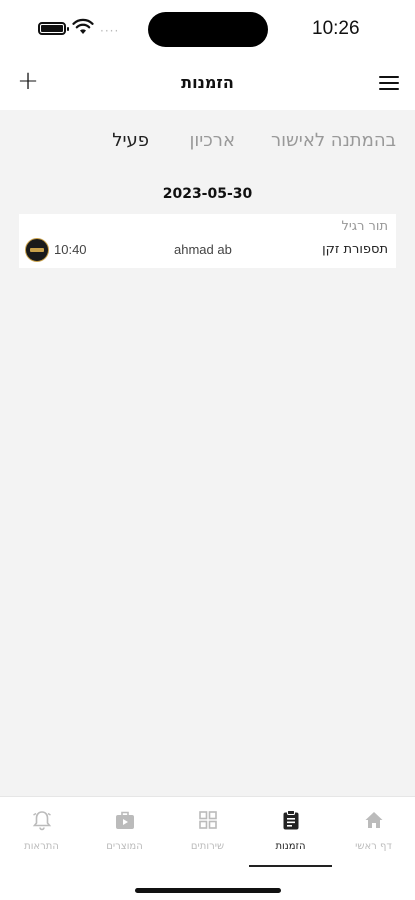 The height and width of the screenshot is (900, 415). What do you see at coordinates (41, 821) in the screenshot?
I see `bell-icon` at bounding box center [41, 821].